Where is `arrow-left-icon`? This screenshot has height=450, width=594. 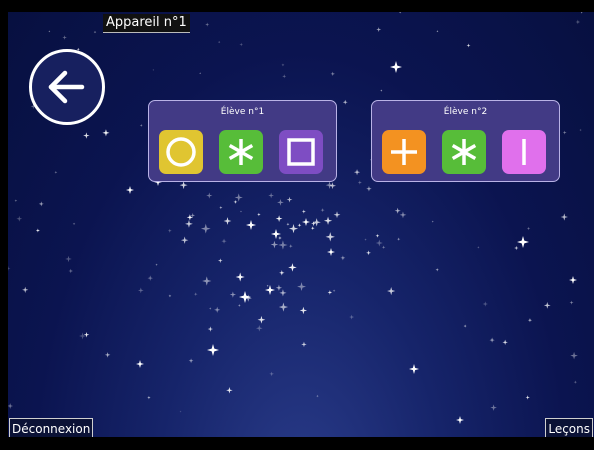 arrow-left-icon is located at coordinates (66, 87).